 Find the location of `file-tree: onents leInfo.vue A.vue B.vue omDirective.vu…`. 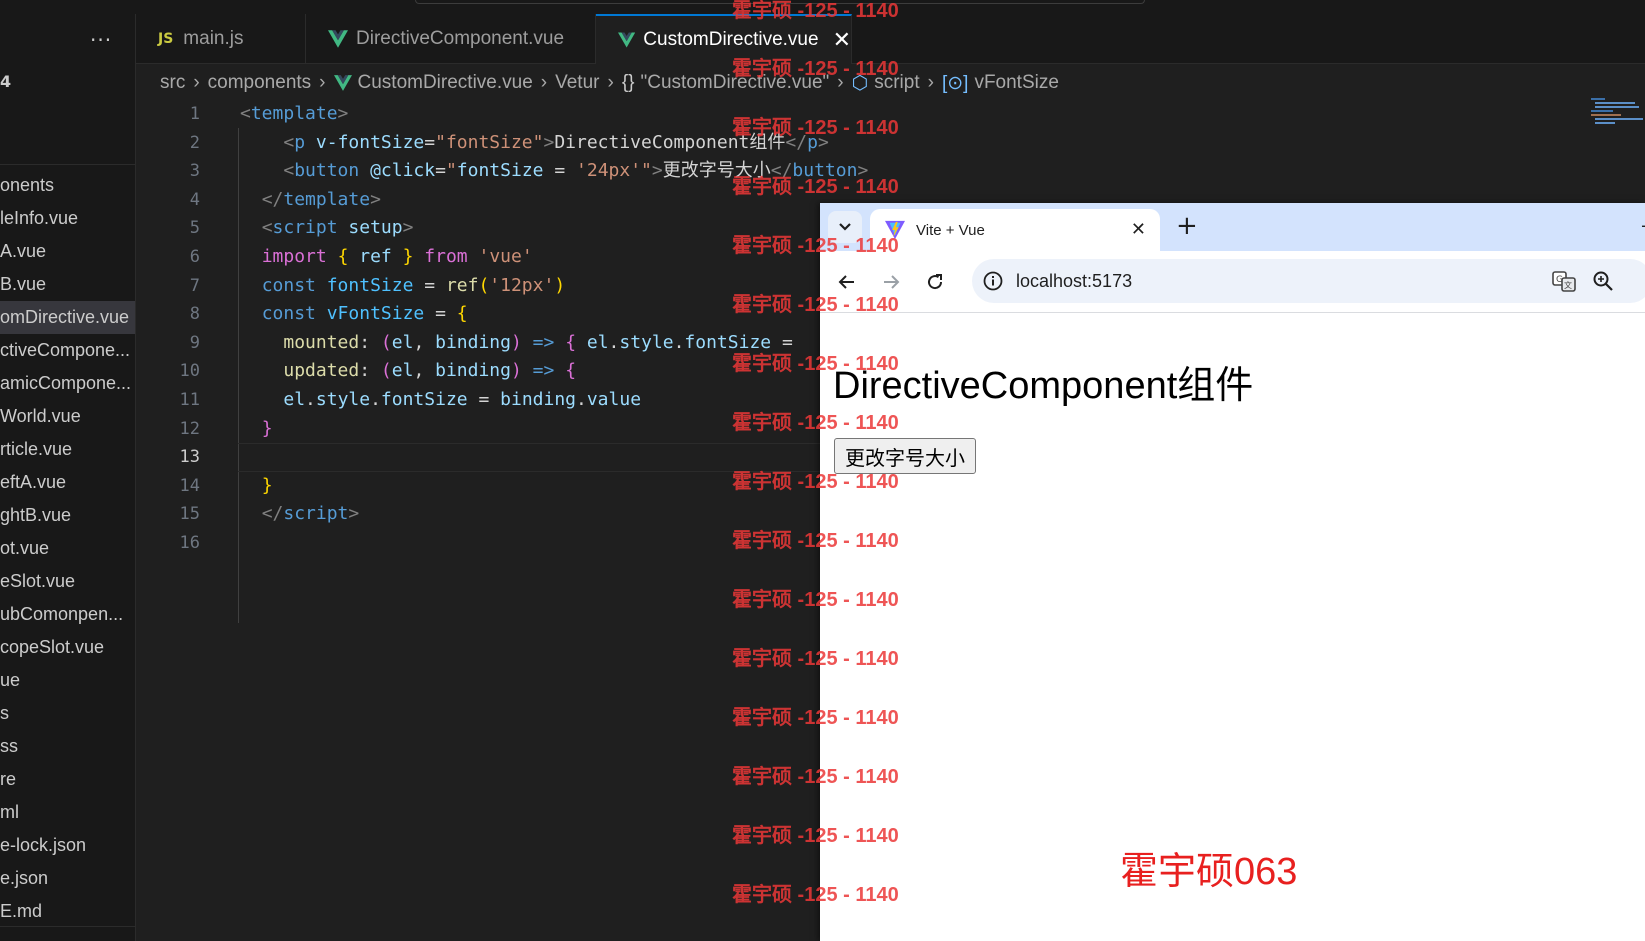

file-tree: onents leInfo.vue A.vue B.vue omDirective.vu… is located at coordinates (67, 548).